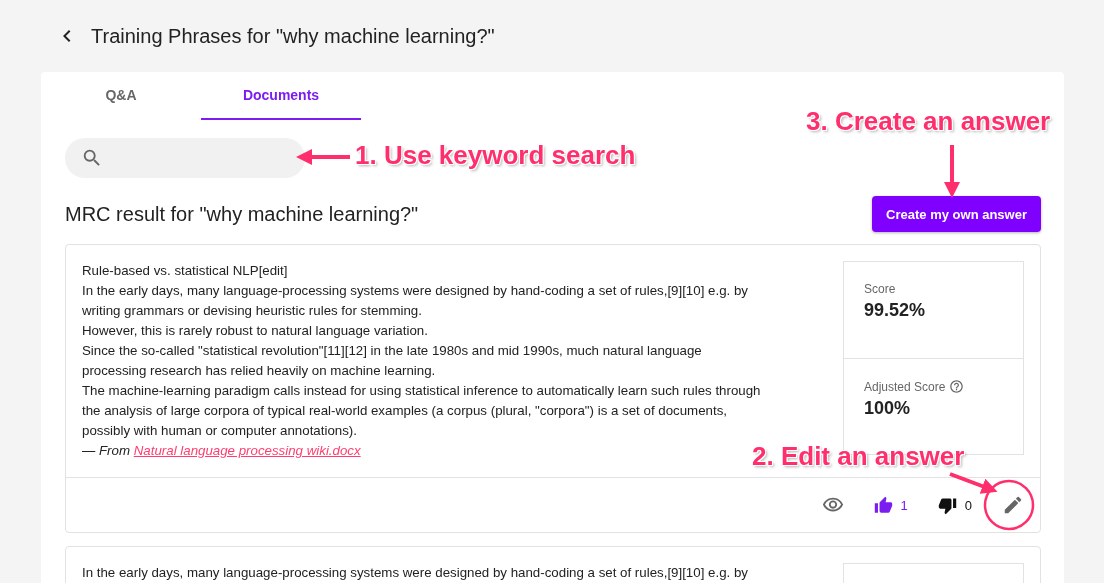 The height and width of the screenshot is (583, 1104). I want to click on source-prefix: — From, so click(106, 450).